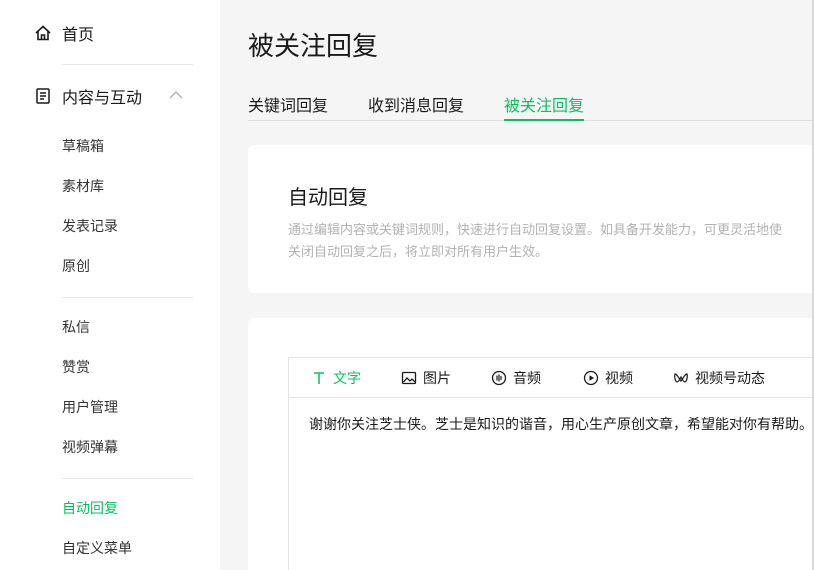 The width and height of the screenshot is (814, 570). What do you see at coordinates (102, 97) in the screenshot?
I see `sidebar-item-label: 内容与互动` at bounding box center [102, 97].